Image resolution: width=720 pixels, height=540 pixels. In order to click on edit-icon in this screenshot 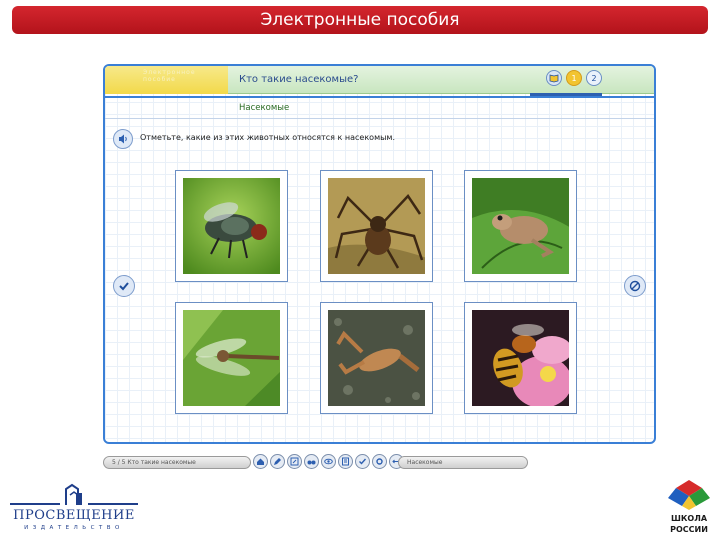, I will do `click(294, 461)`.